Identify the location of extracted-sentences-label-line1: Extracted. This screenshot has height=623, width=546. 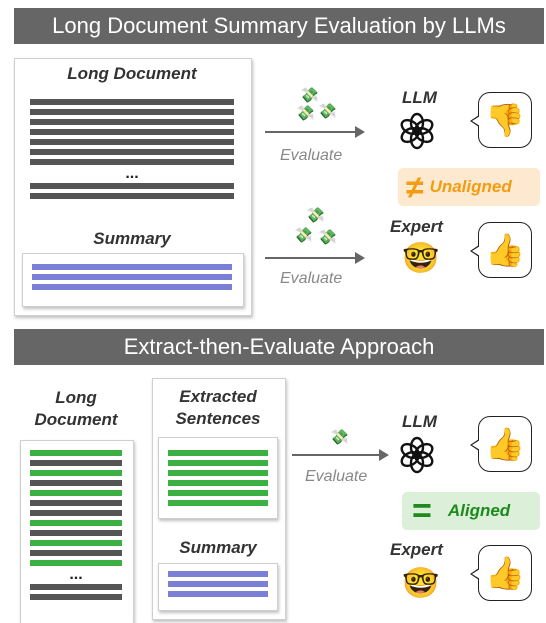
(218, 396).